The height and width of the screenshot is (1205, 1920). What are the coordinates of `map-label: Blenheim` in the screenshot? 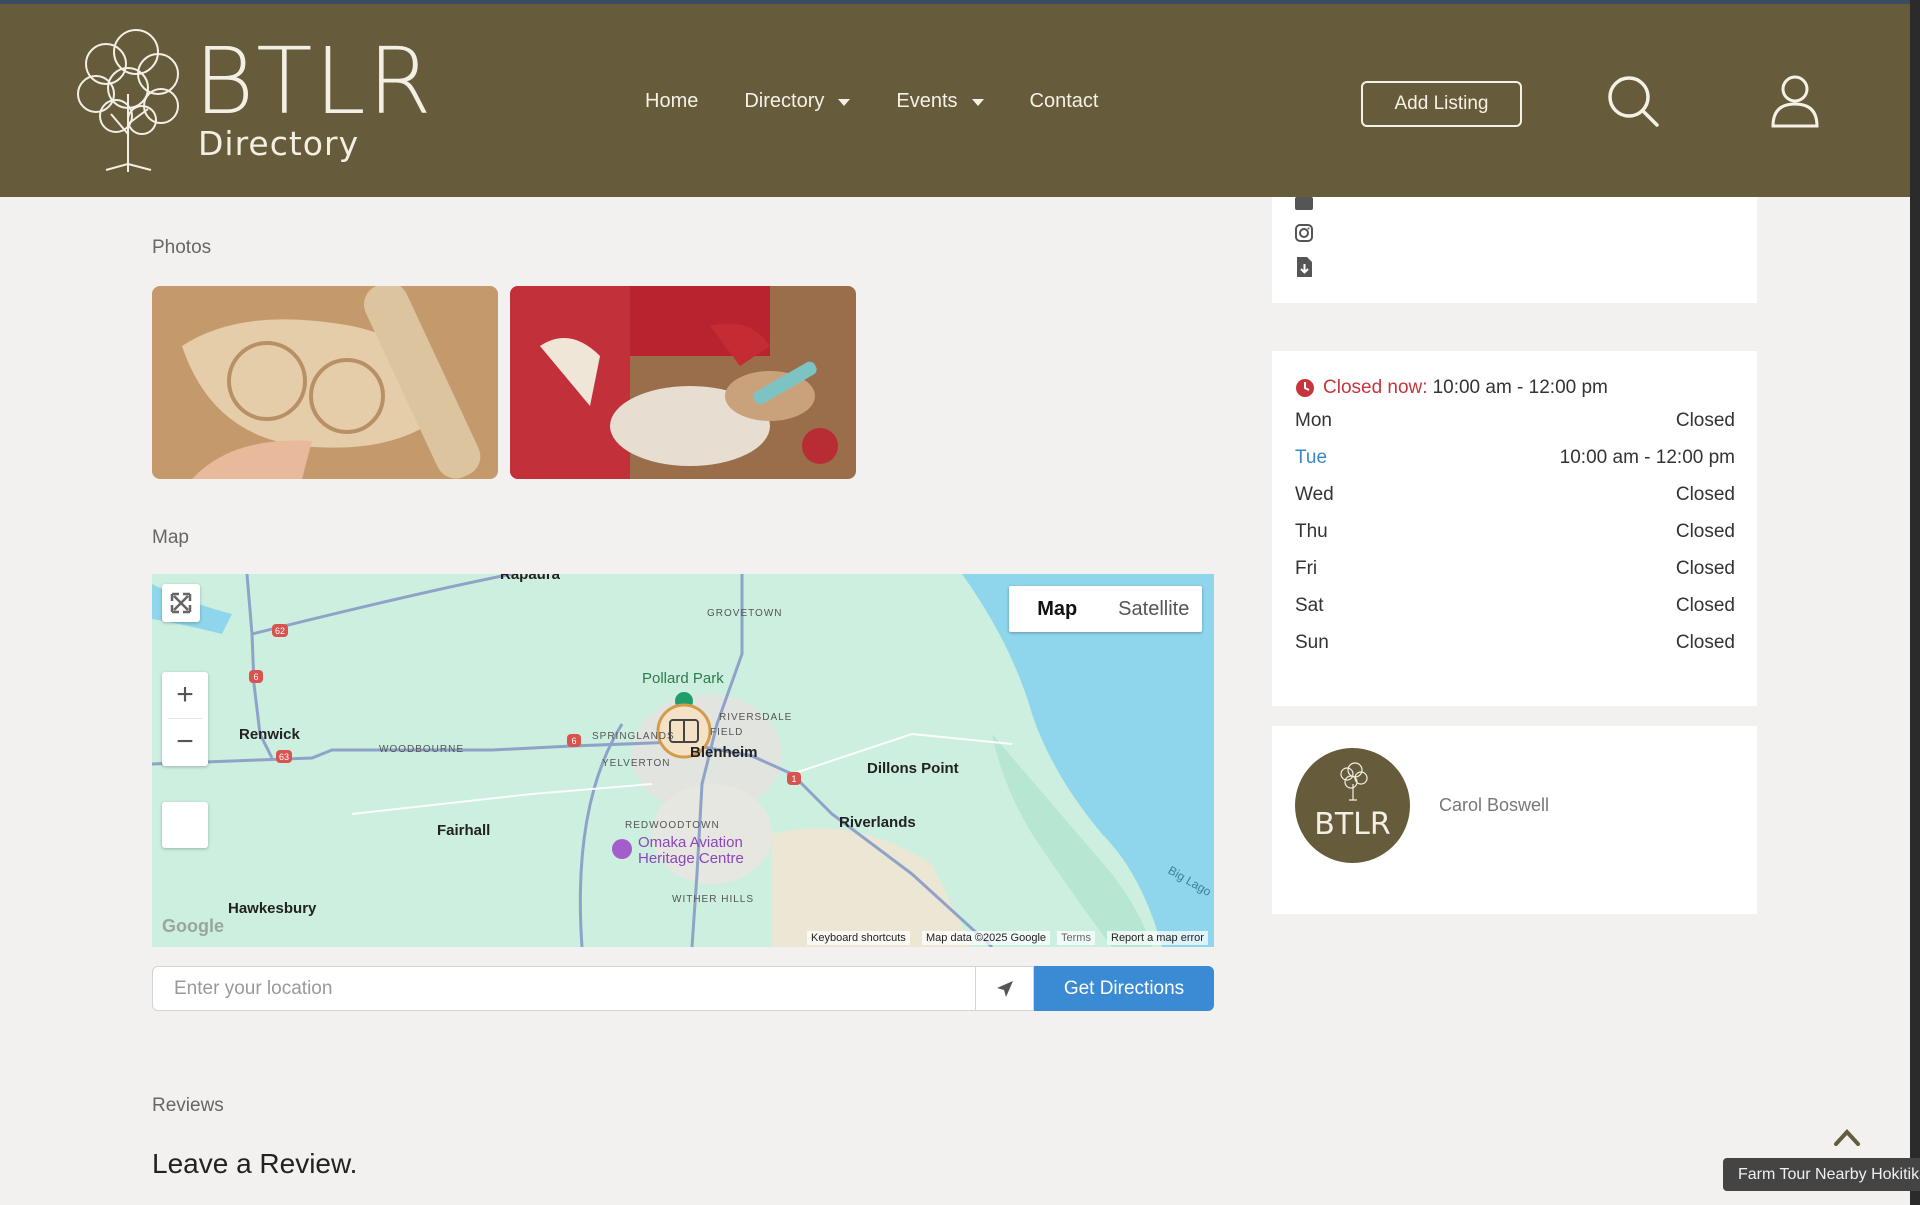 It's located at (724, 752).